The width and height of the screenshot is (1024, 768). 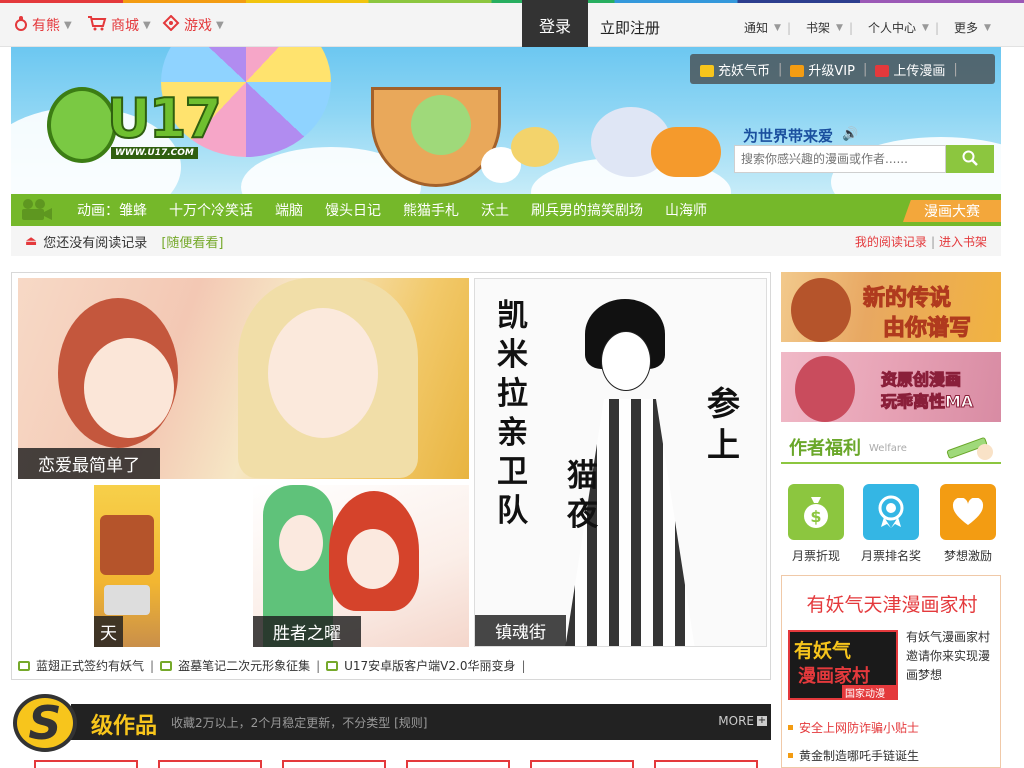 I want to click on recharge-button: 充妖气币, so click(x=735, y=69).